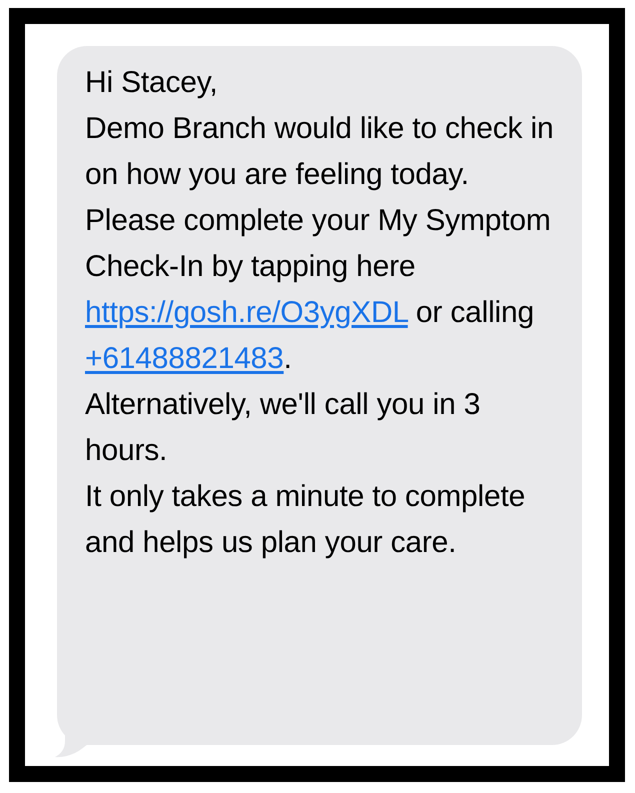  I want to click on message-text: It only takes a minute to complete and helps us plan your care., so click(305, 520).